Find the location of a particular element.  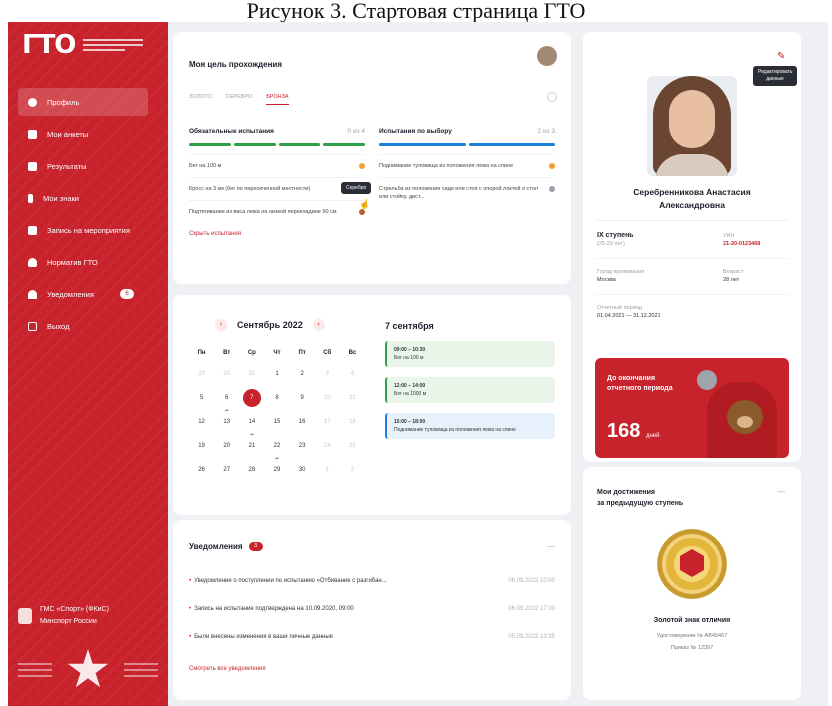

weekday-label: Пт is located at coordinates (302, 353).